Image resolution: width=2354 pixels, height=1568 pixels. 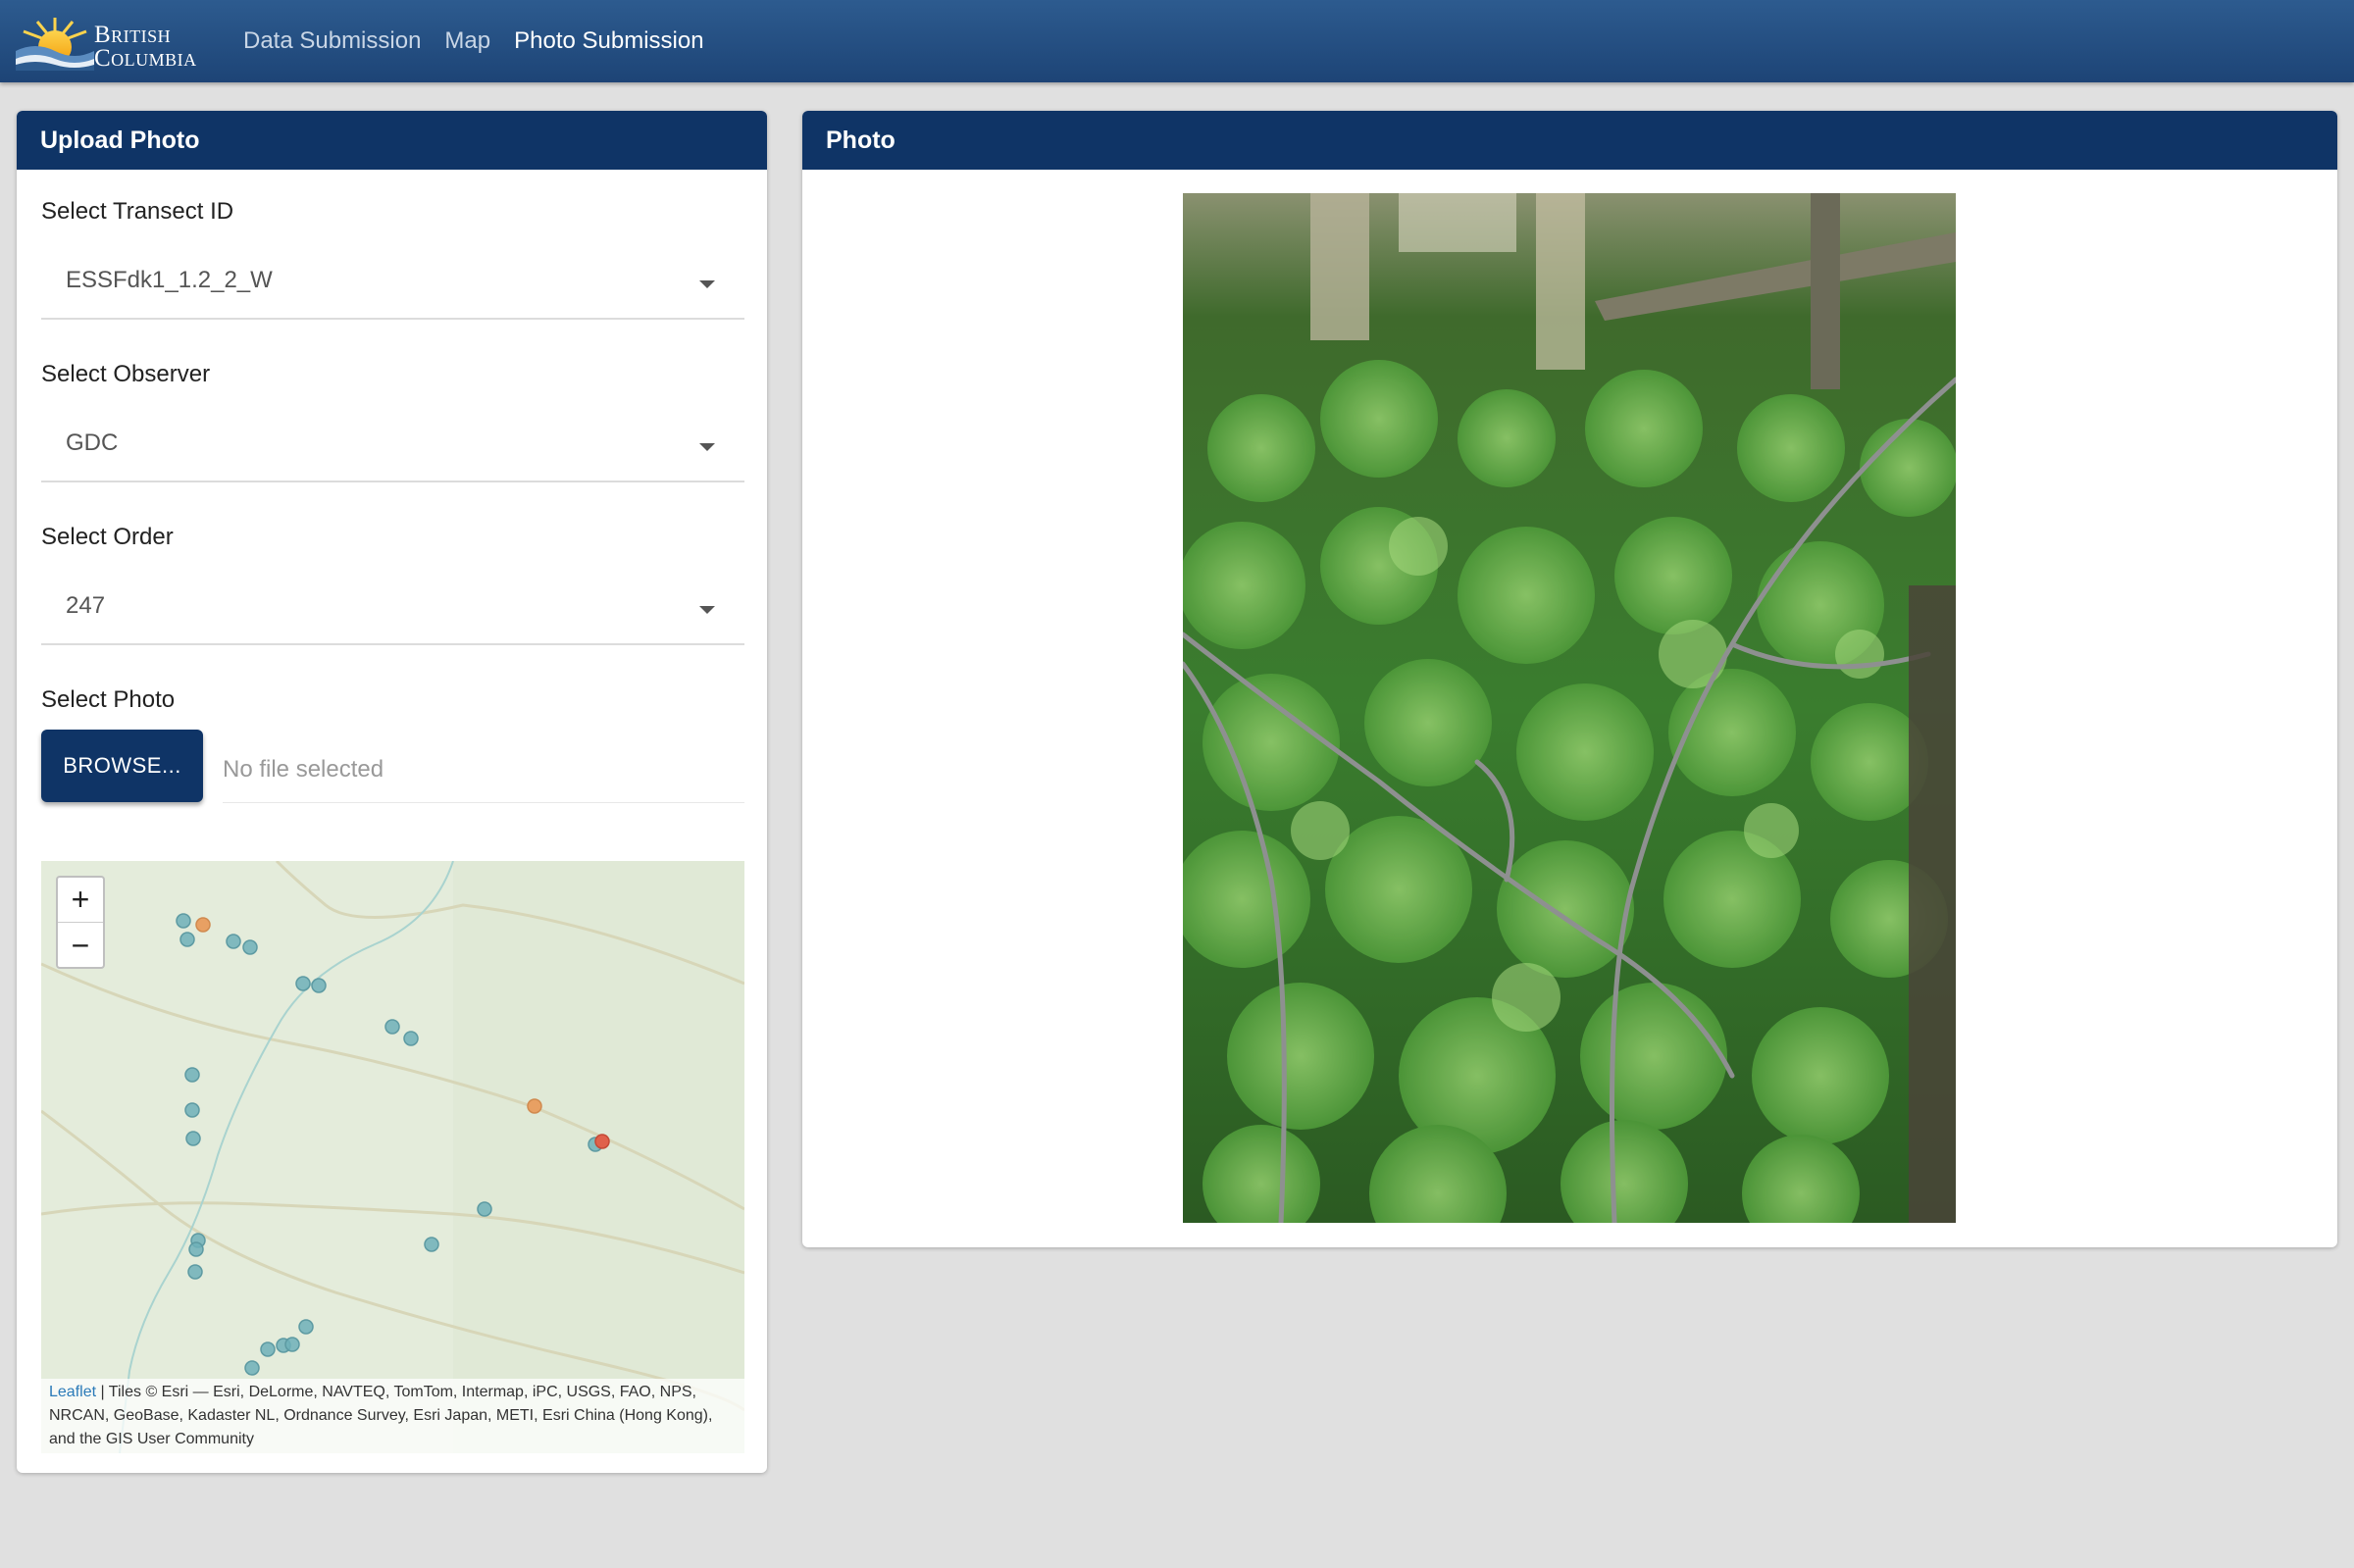 I want to click on zoom-out-button: −, so click(x=80, y=945).